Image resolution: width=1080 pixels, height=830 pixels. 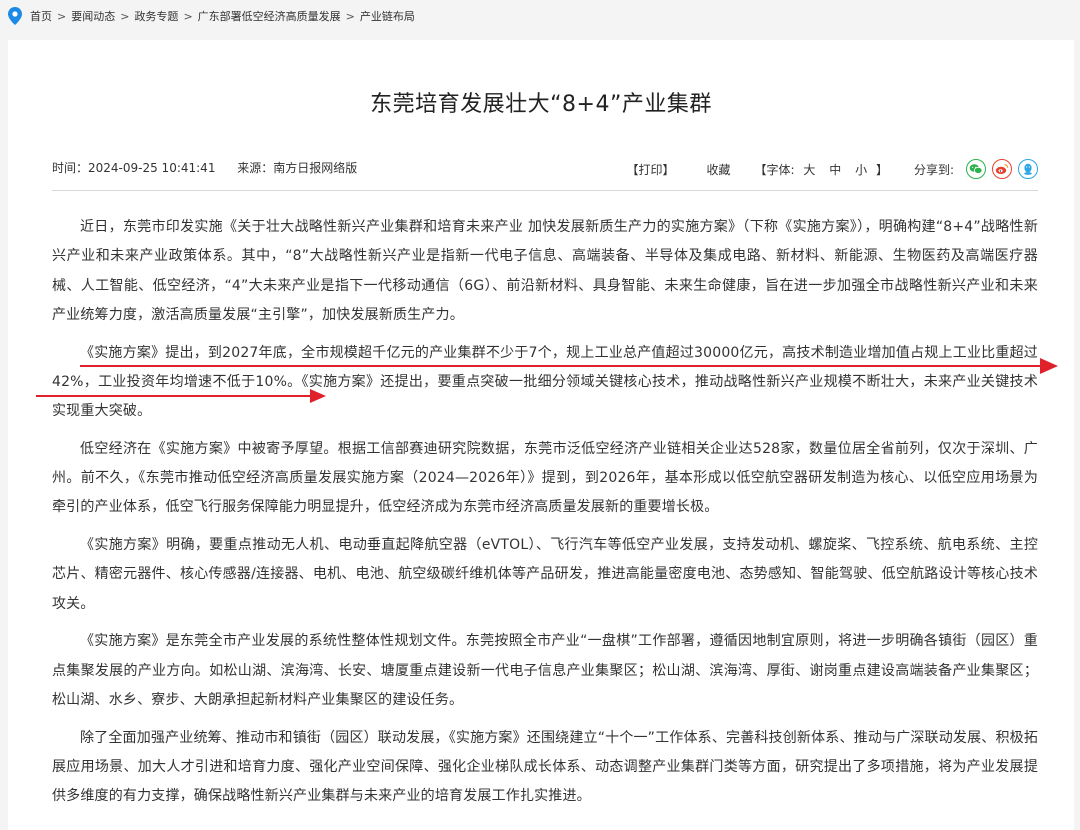 What do you see at coordinates (541, 104) in the screenshot?
I see `article-title: 东莞培育发展壮大“8+4”产业集群` at bounding box center [541, 104].